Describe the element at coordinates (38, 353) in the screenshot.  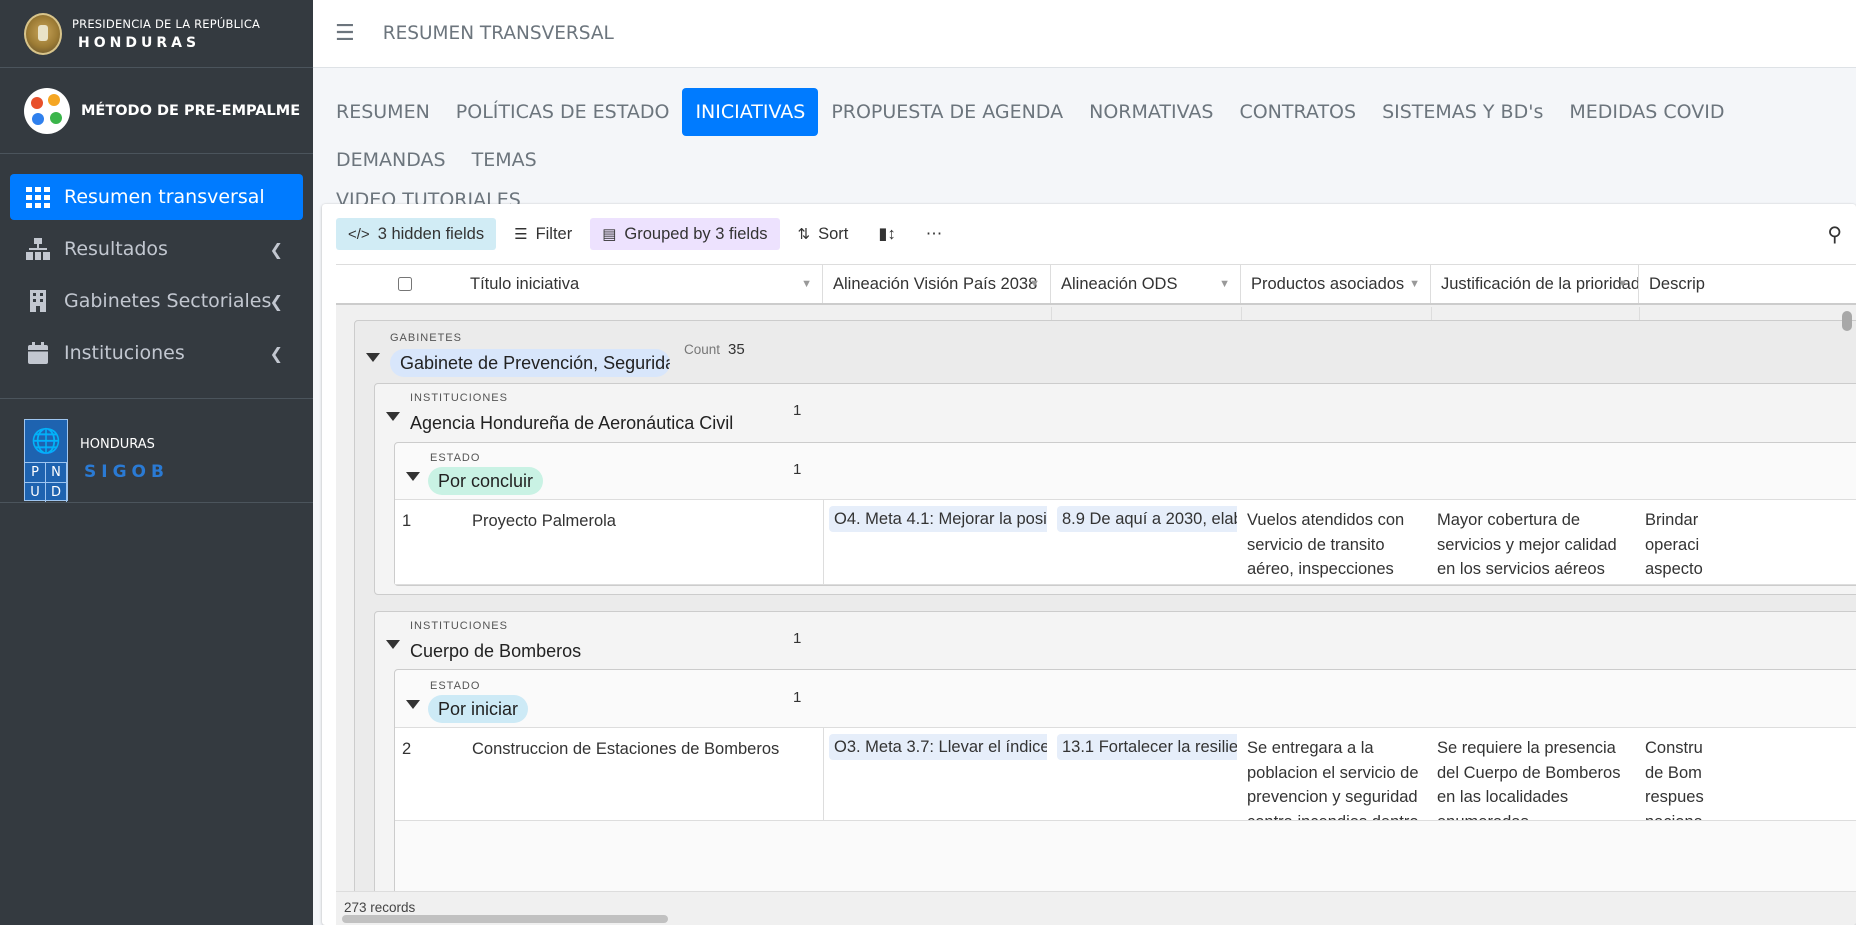
I see `calendar-icon` at that location.